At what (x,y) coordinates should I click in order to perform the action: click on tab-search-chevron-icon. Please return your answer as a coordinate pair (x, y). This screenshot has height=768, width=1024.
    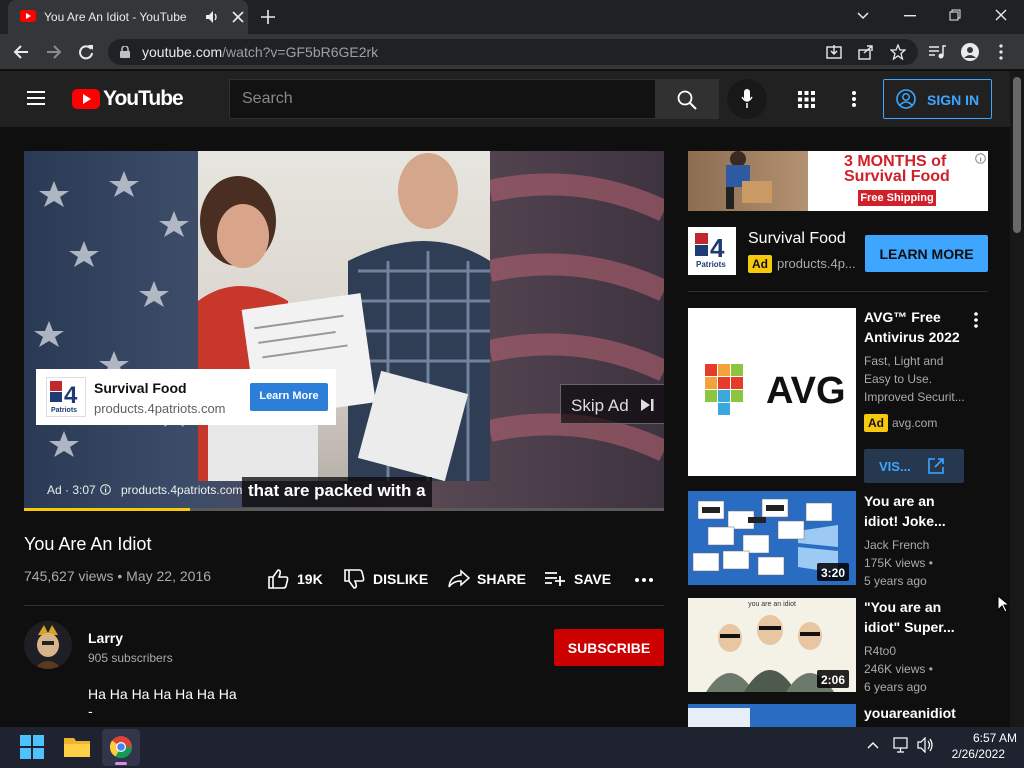
    Looking at the image, I should click on (863, 16).